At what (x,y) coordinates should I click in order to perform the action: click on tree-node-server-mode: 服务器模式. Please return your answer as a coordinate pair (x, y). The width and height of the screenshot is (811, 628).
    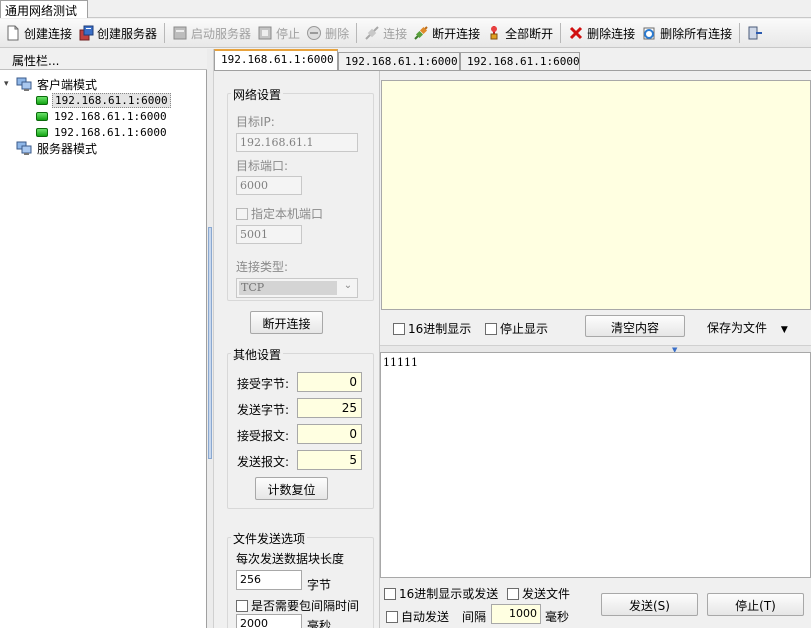
    Looking at the image, I should click on (104, 148).